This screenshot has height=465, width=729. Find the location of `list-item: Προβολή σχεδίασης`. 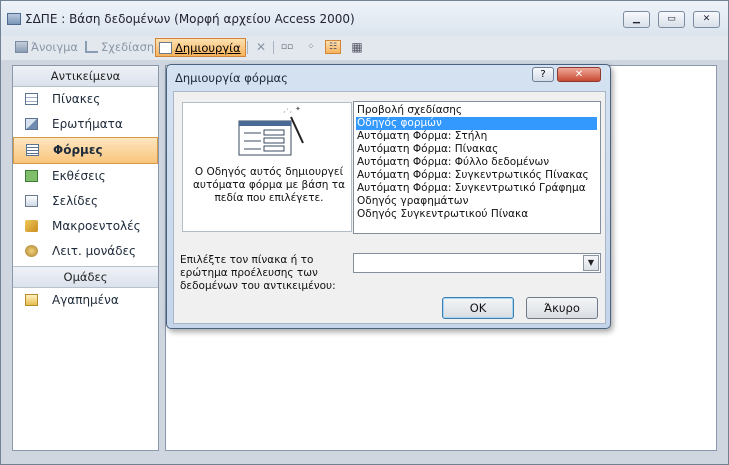

list-item: Προβολή σχεδίασης is located at coordinates (476, 110).